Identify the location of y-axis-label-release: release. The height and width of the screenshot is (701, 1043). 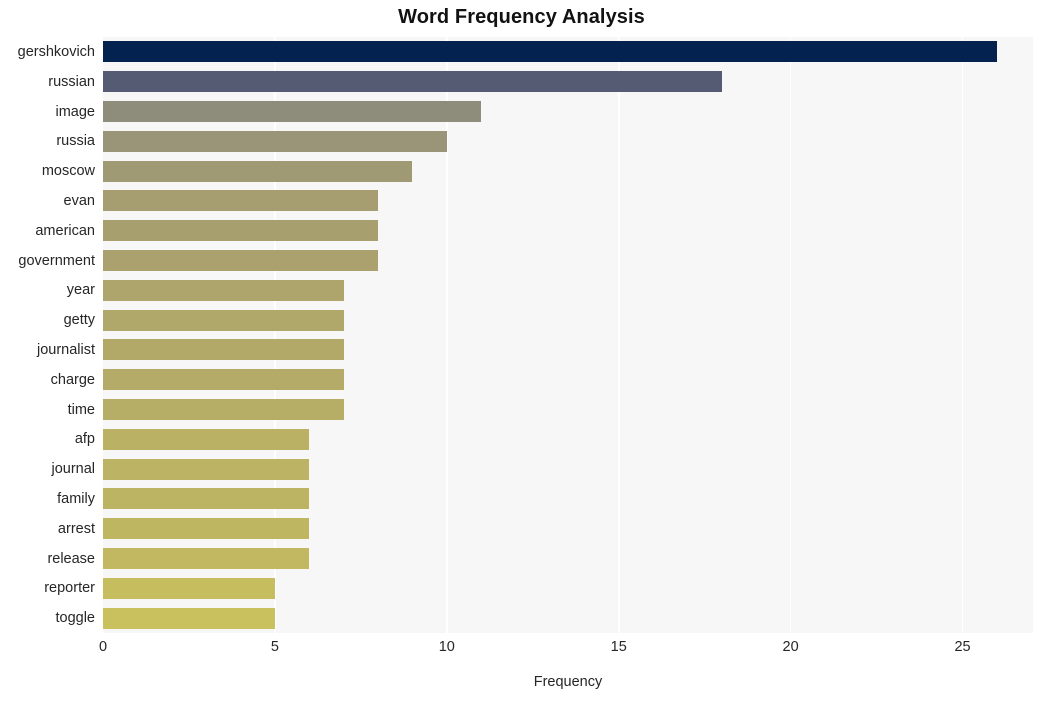
(71, 558).